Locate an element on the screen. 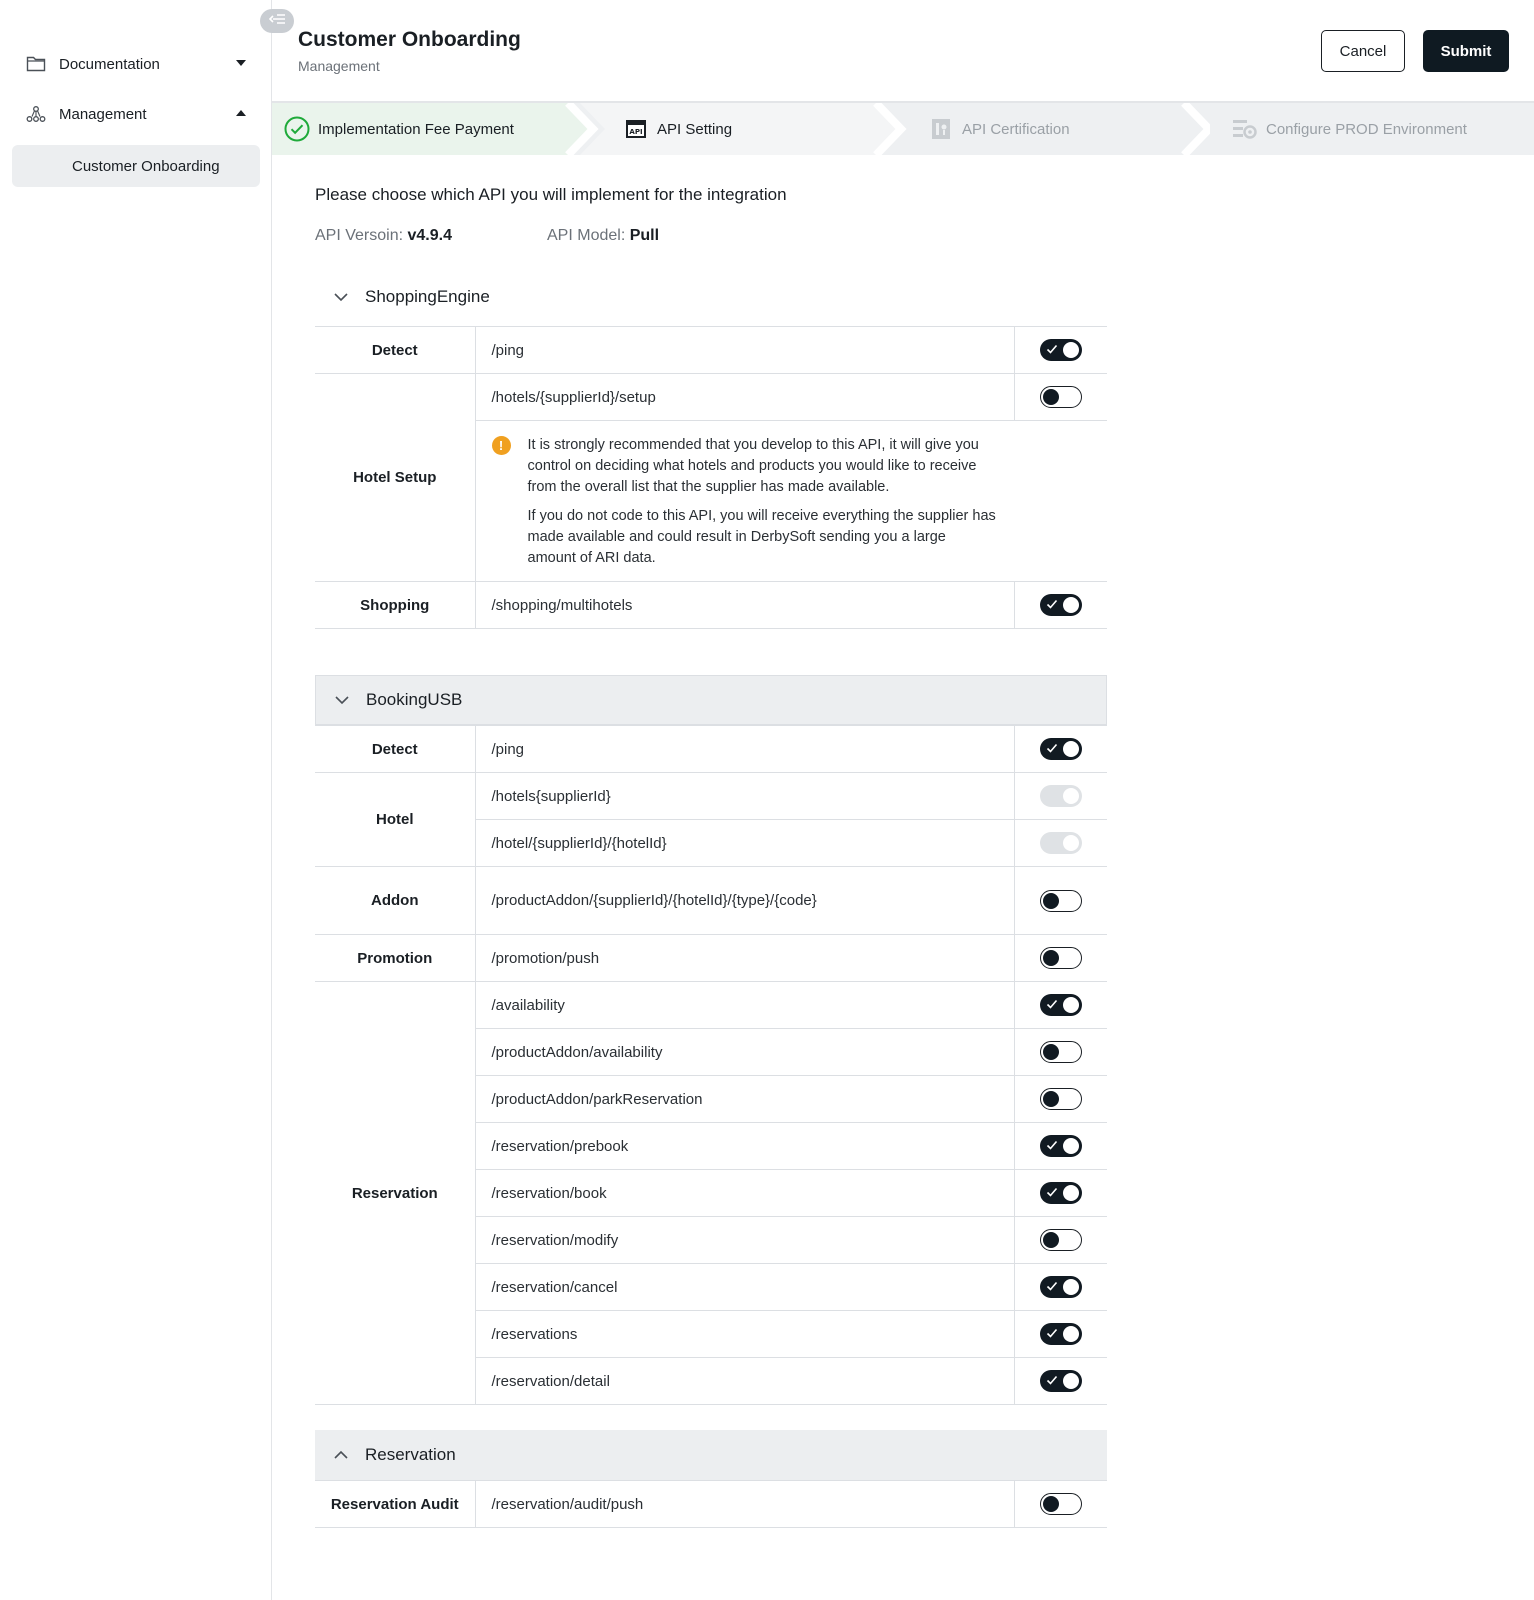 The width and height of the screenshot is (1534, 1600). stepper-divider is located at coordinates (1195, 129).